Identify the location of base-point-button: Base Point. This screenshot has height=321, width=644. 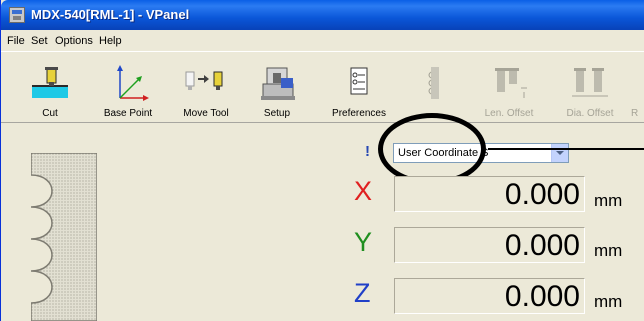
(128, 87).